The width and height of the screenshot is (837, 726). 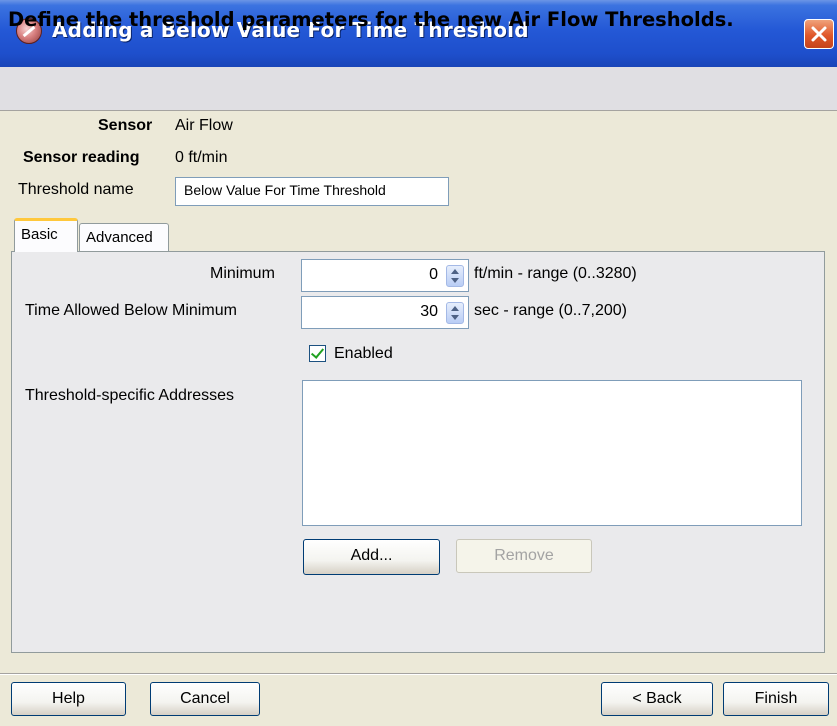 What do you see at coordinates (204, 125) in the screenshot?
I see `sensor-value: Air Flow` at bounding box center [204, 125].